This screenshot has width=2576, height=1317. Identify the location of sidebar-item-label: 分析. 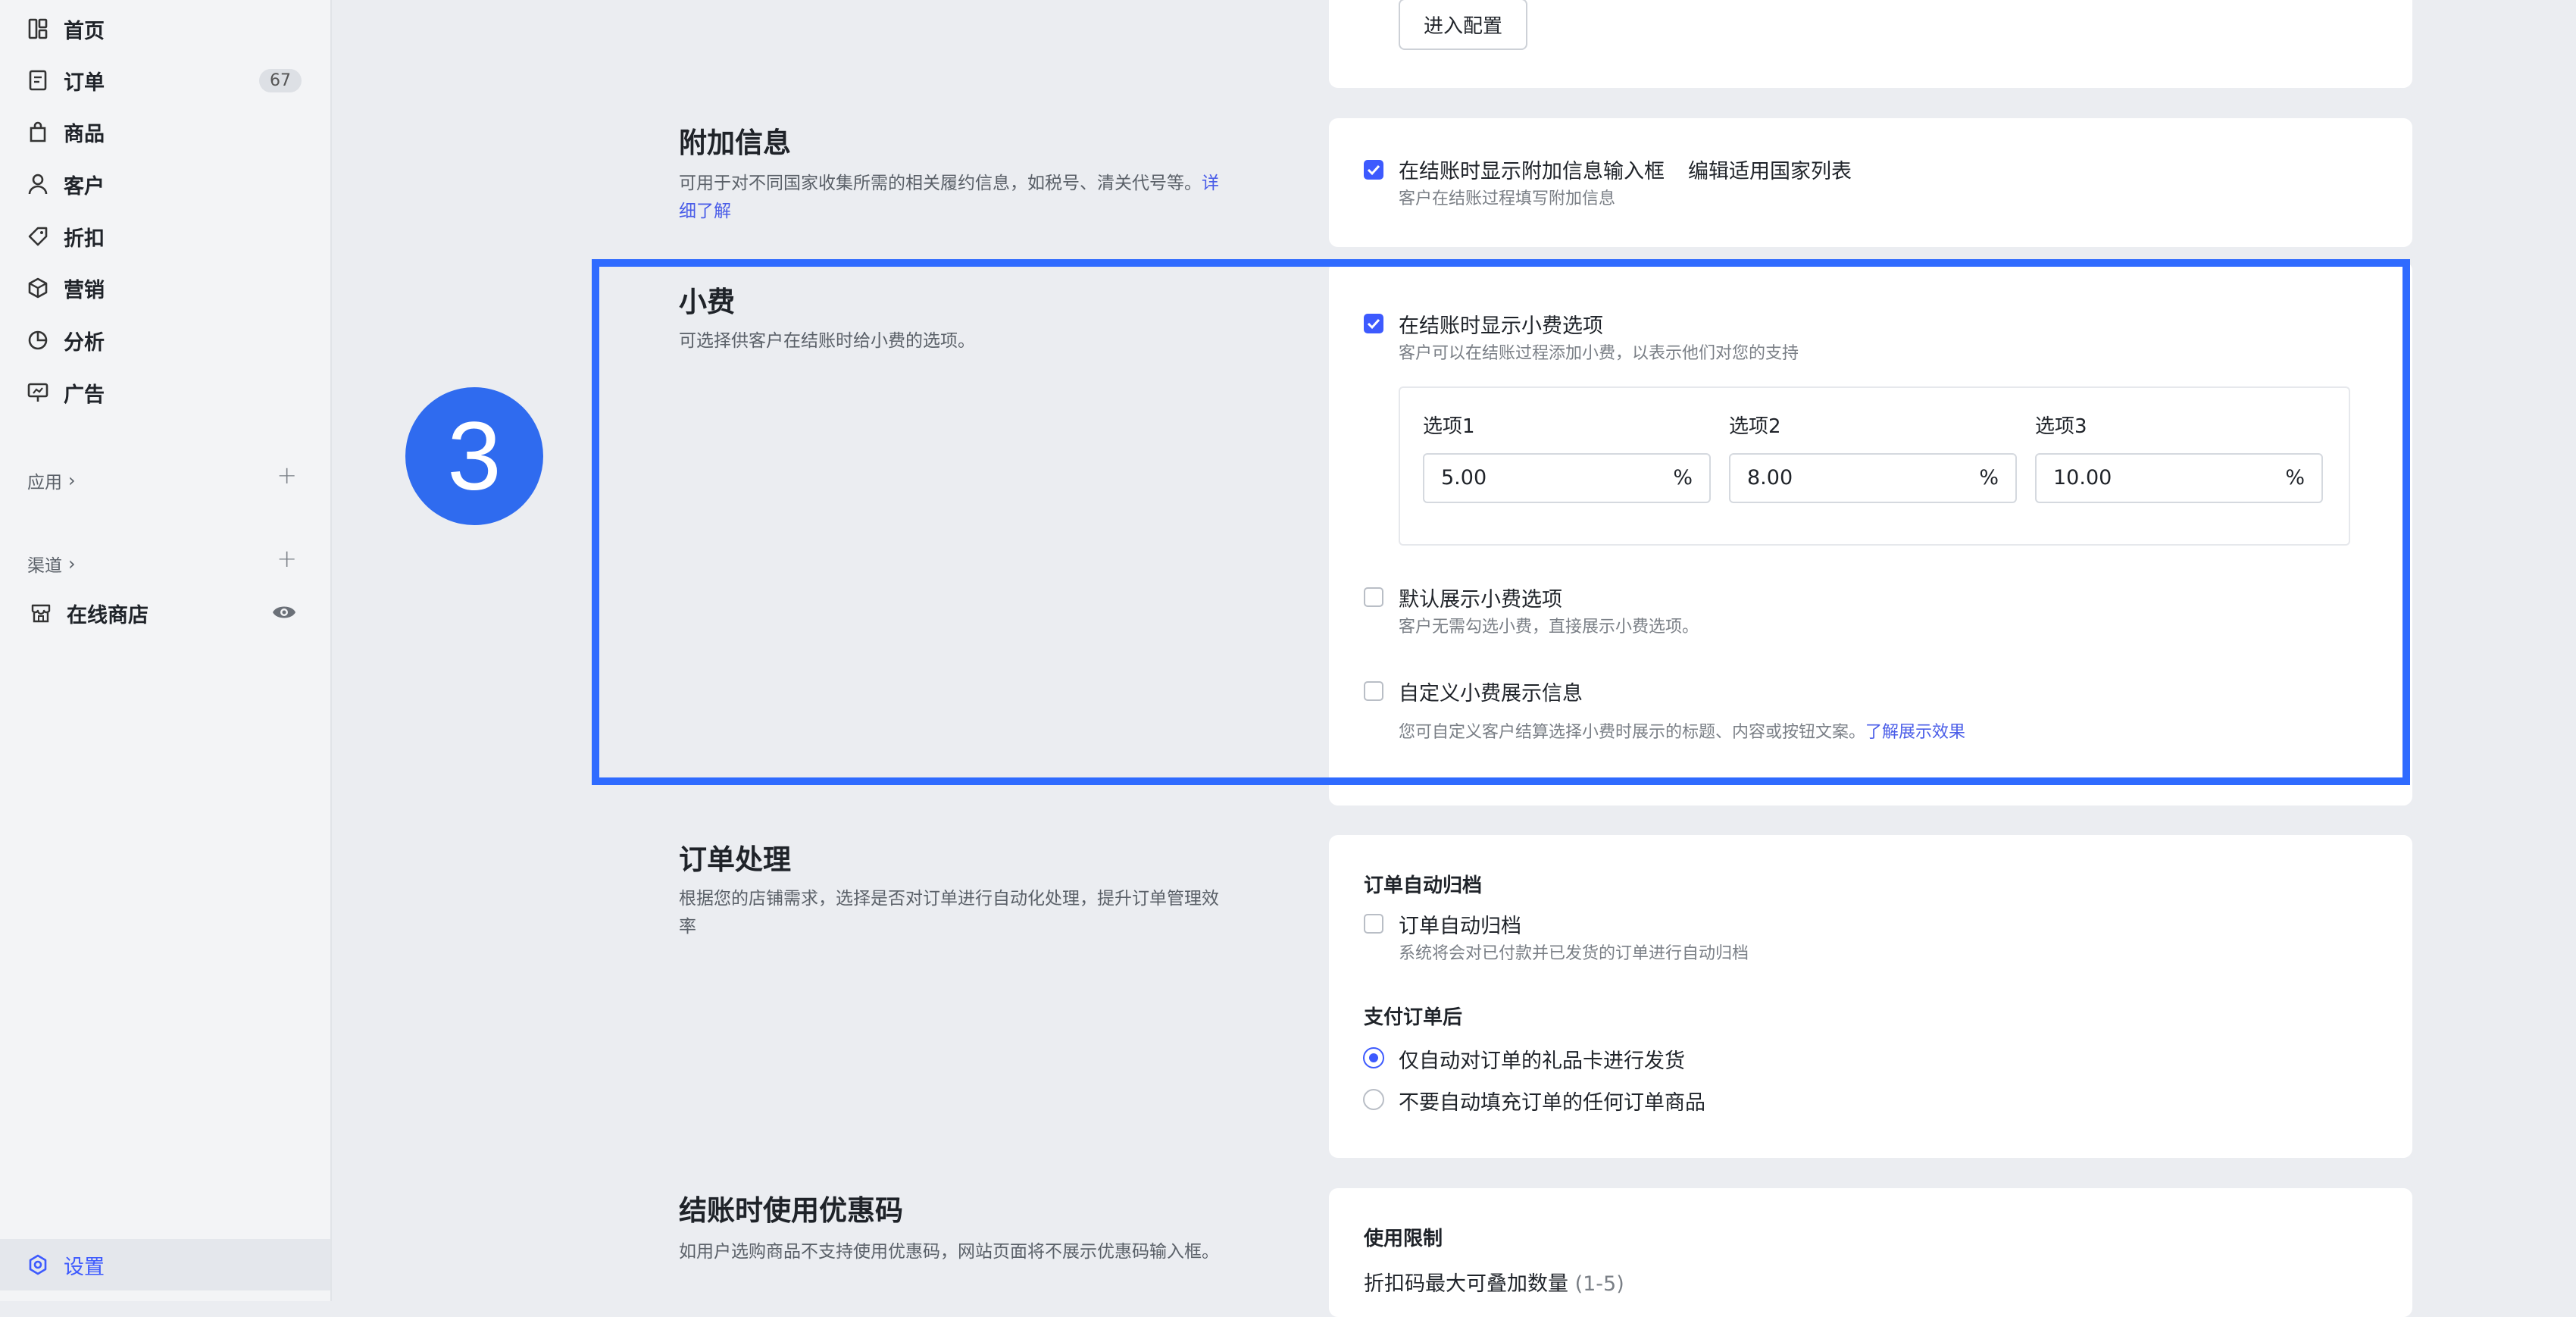
(85, 342).